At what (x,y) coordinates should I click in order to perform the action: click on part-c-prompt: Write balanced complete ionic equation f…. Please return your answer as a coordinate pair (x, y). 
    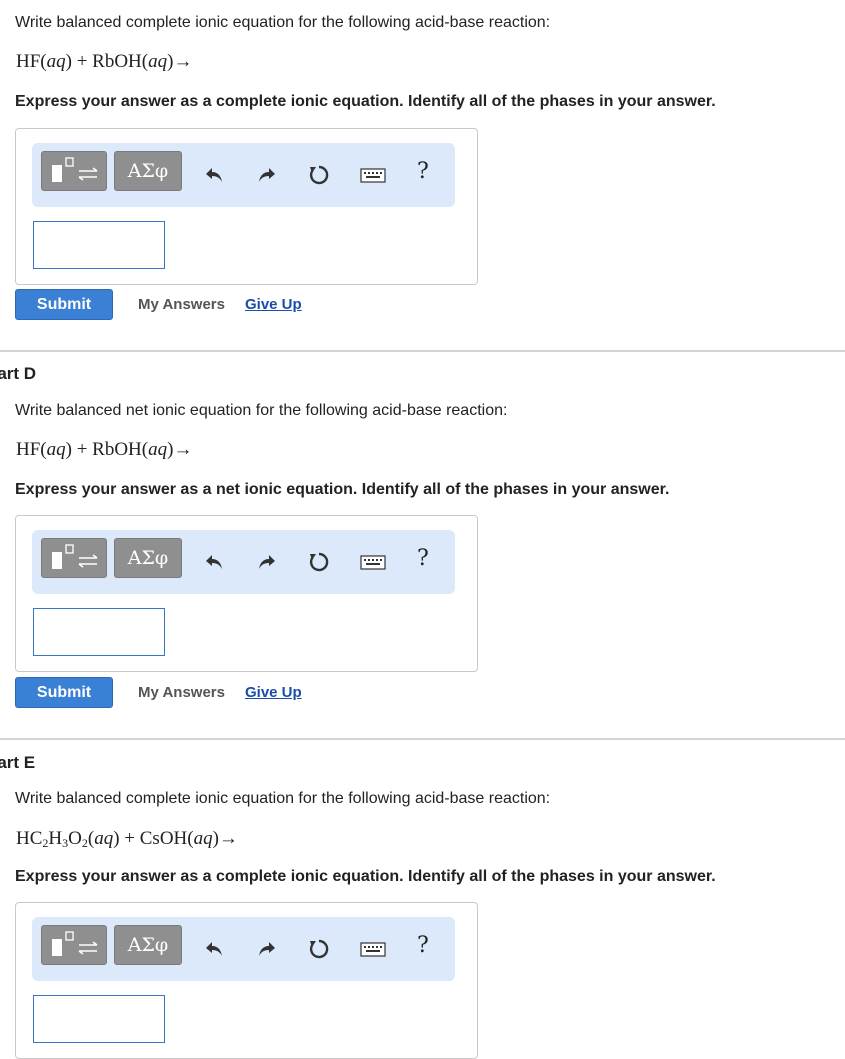
    Looking at the image, I should click on (283, 22).